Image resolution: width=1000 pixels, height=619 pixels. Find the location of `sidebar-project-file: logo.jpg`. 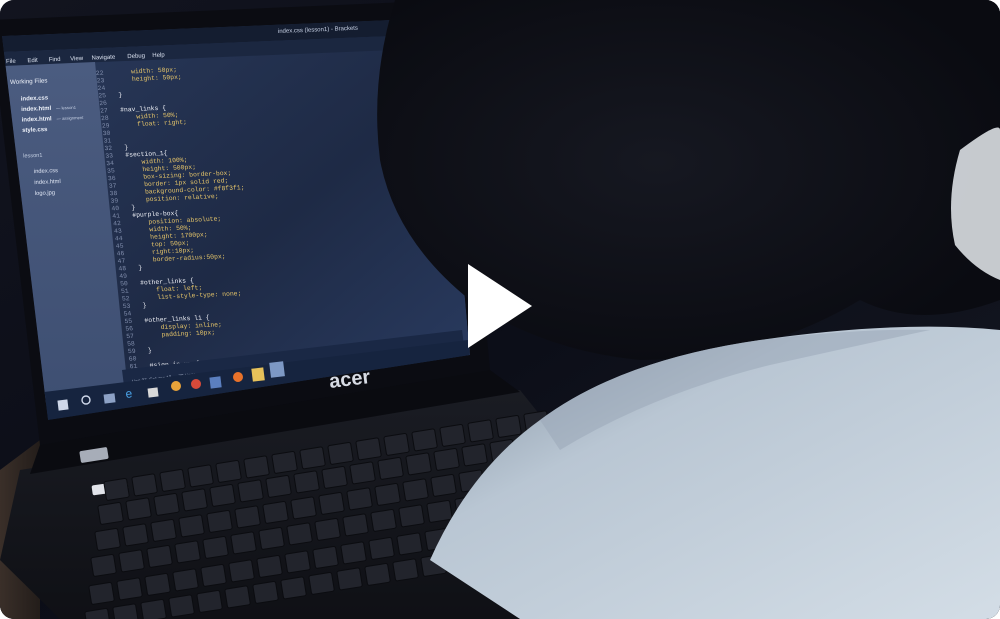

sidebar-project-file: logo.jpg is located at coordinates (45, 193).